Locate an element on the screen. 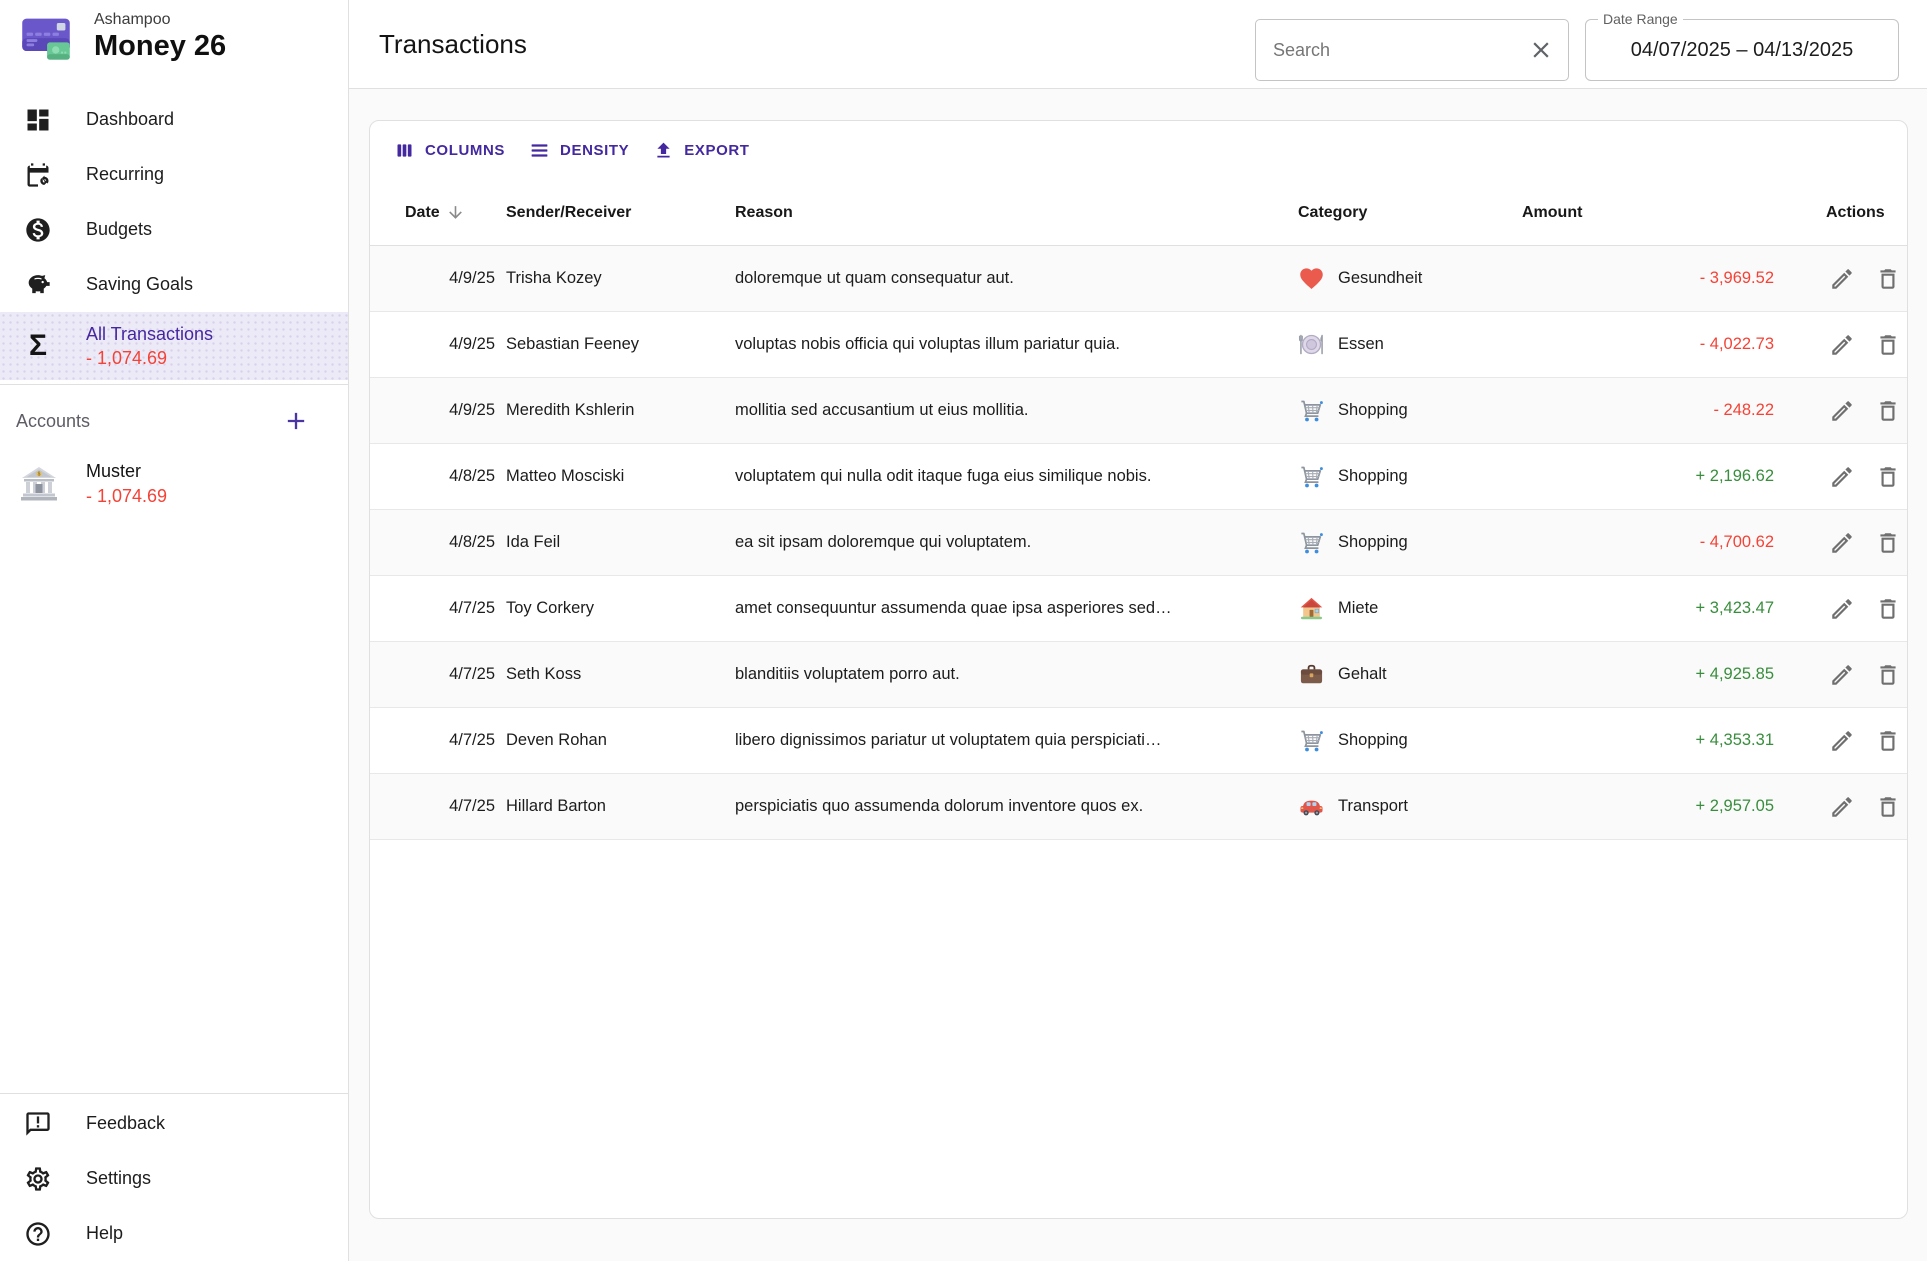  sidebar-item-label: Recurring is located at coordinates (125, 174).